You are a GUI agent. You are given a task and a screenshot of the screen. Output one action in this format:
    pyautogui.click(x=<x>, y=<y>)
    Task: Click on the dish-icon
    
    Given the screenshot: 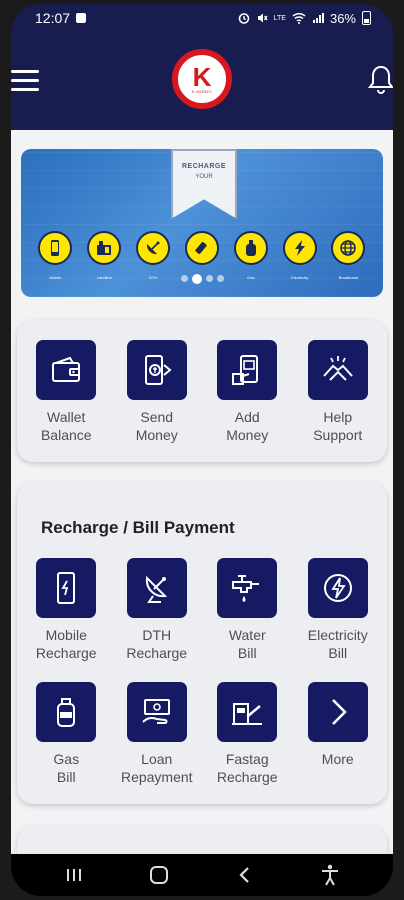 What is the action you would take?
    pyautogui.click(x=153, y=248)
    